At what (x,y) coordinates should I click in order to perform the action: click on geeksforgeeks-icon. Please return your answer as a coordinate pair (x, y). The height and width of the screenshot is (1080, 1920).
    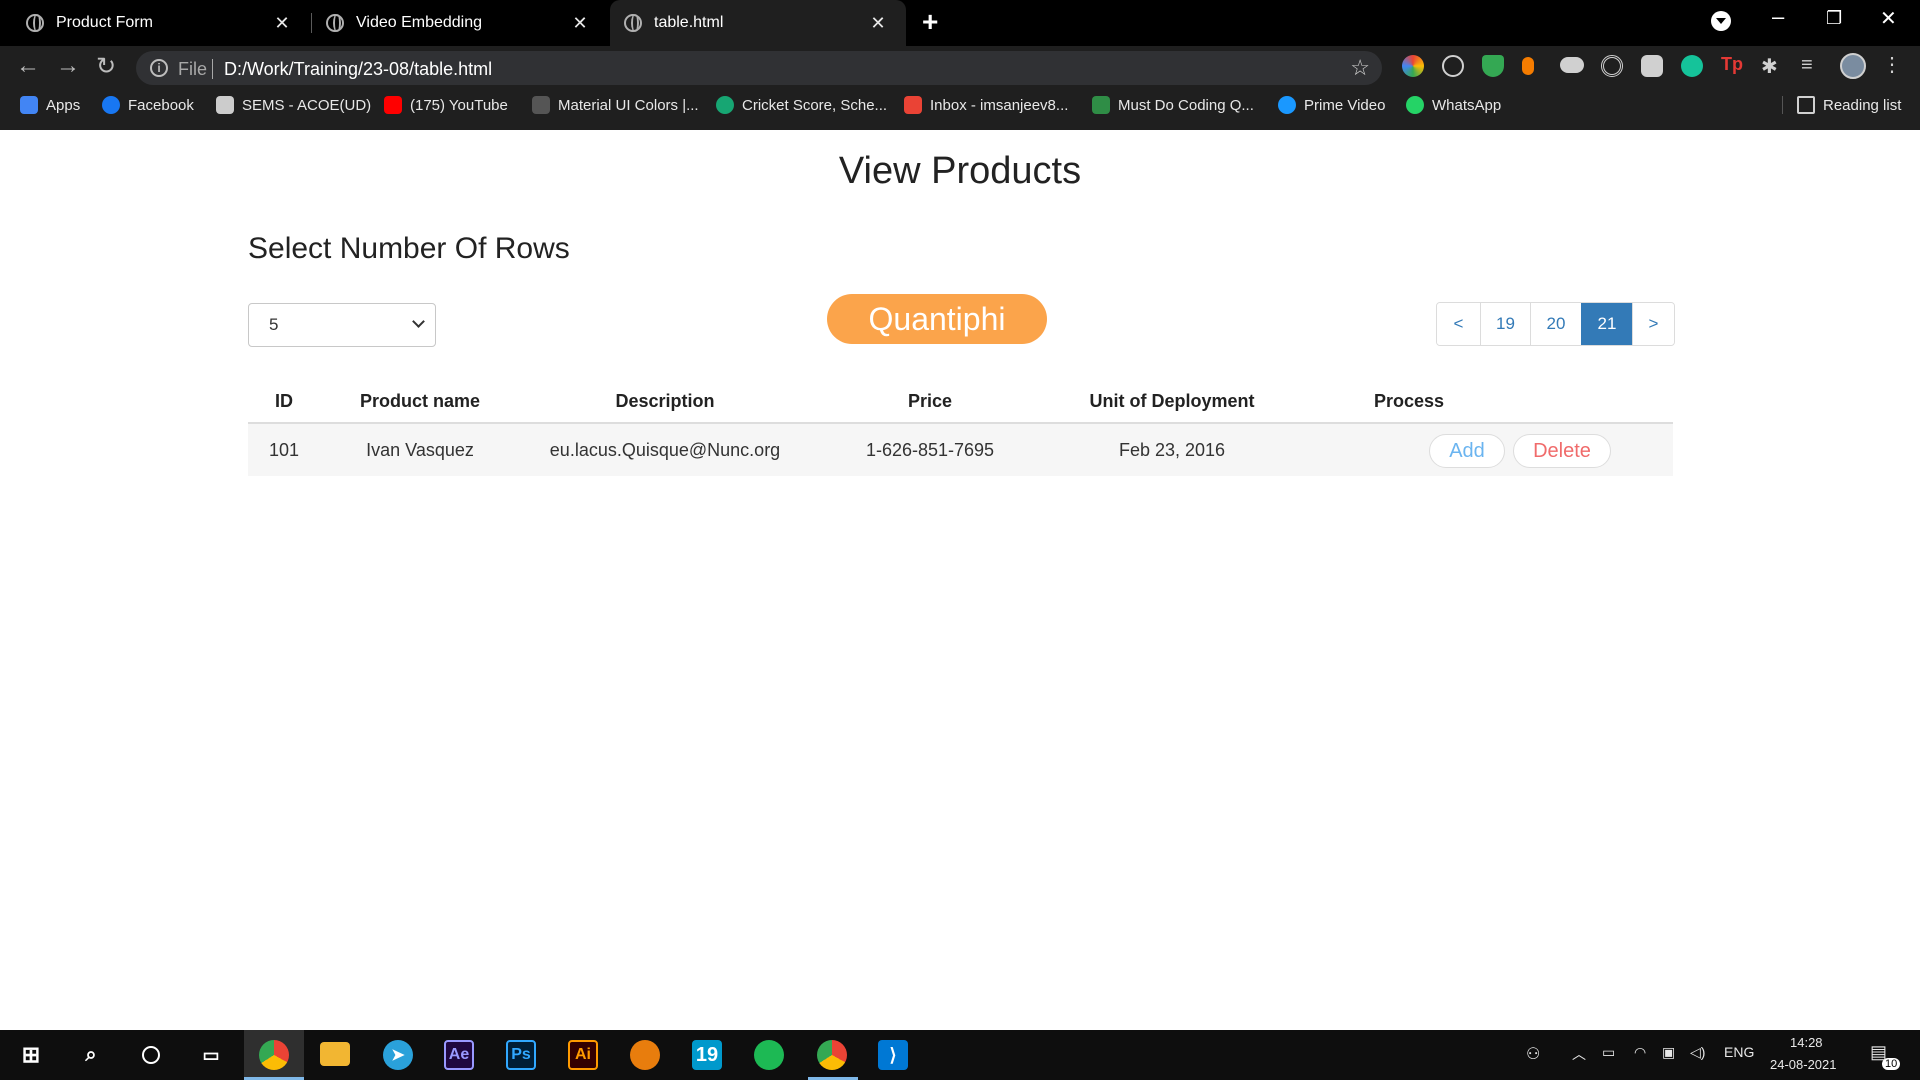
    Looking at the image, I should click on (1101, 105).